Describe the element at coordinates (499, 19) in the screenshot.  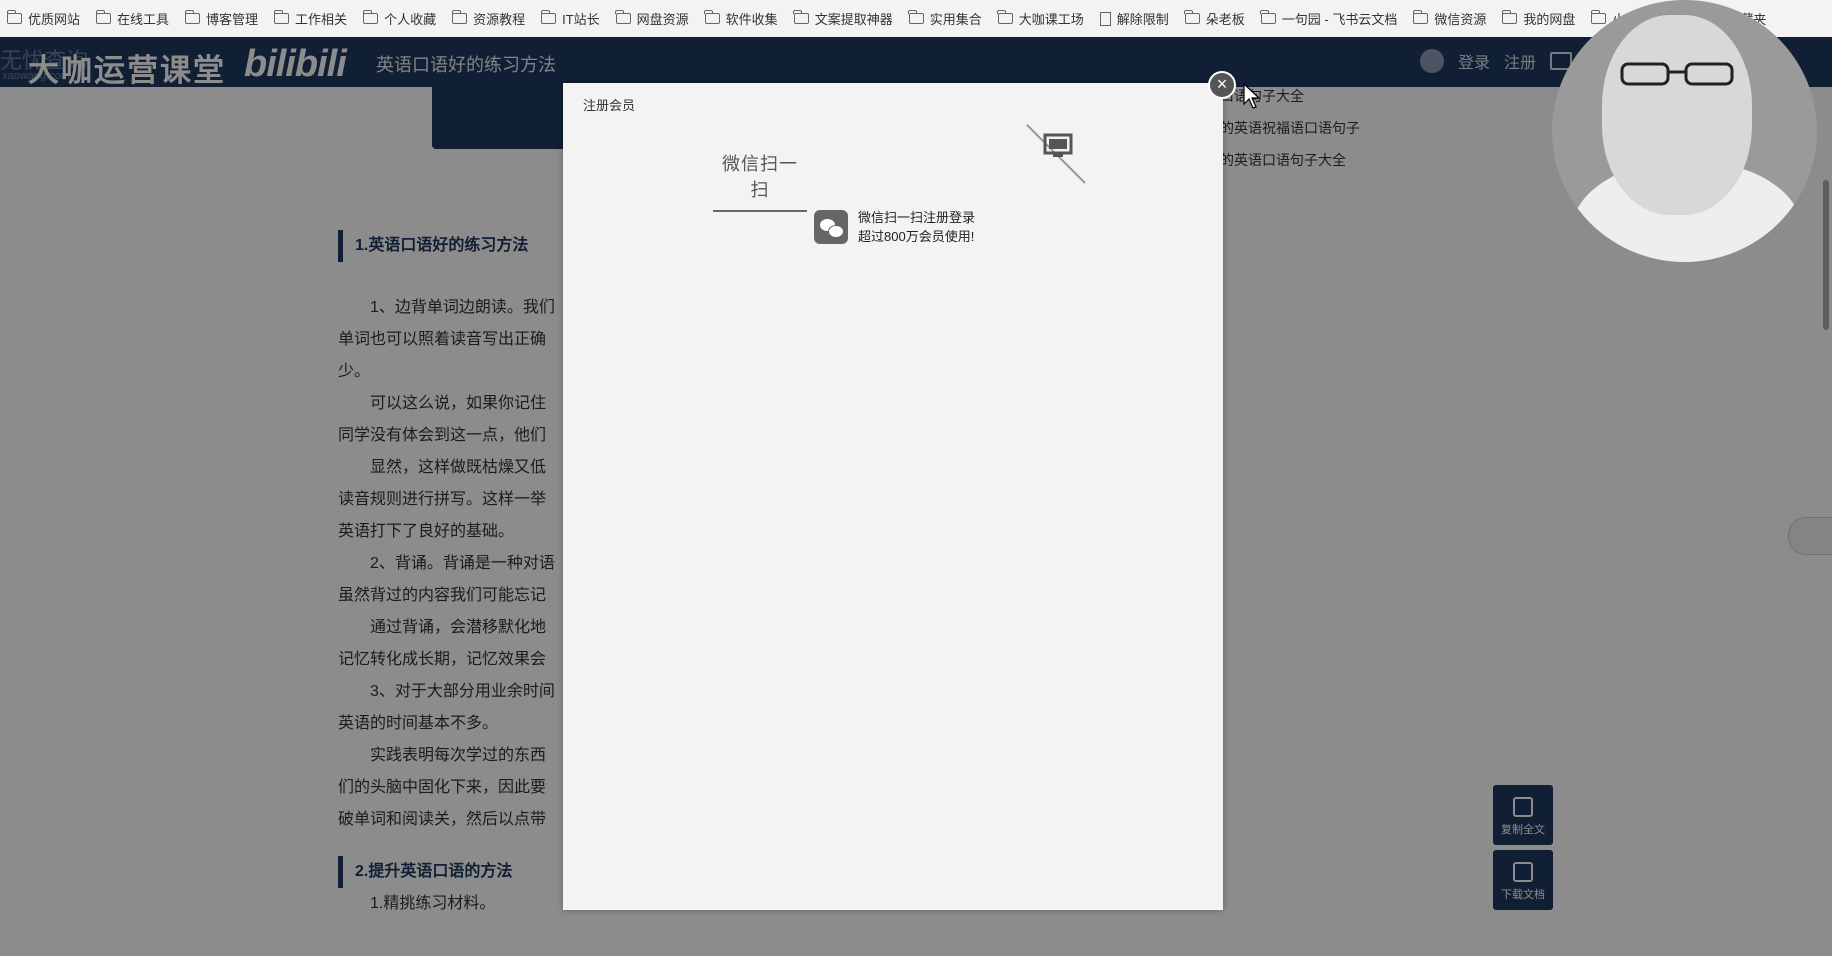
I see `bookmark-label: 资源教程` at that location.